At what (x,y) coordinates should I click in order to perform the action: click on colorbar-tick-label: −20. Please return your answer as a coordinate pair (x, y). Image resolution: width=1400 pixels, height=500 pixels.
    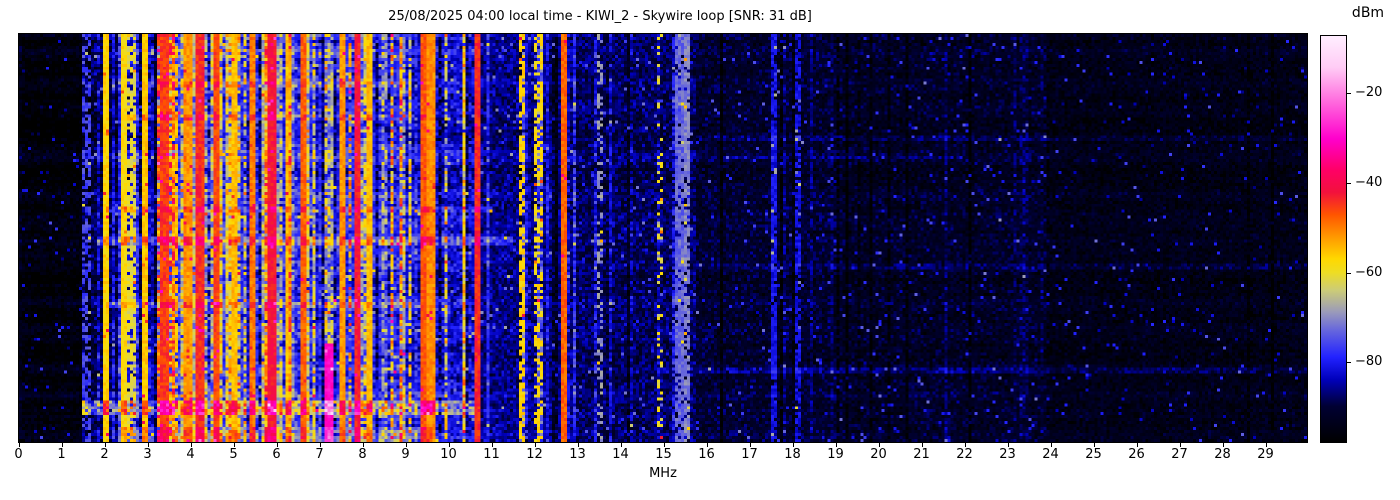
    Looking at the image, I should click on (1369, 93).